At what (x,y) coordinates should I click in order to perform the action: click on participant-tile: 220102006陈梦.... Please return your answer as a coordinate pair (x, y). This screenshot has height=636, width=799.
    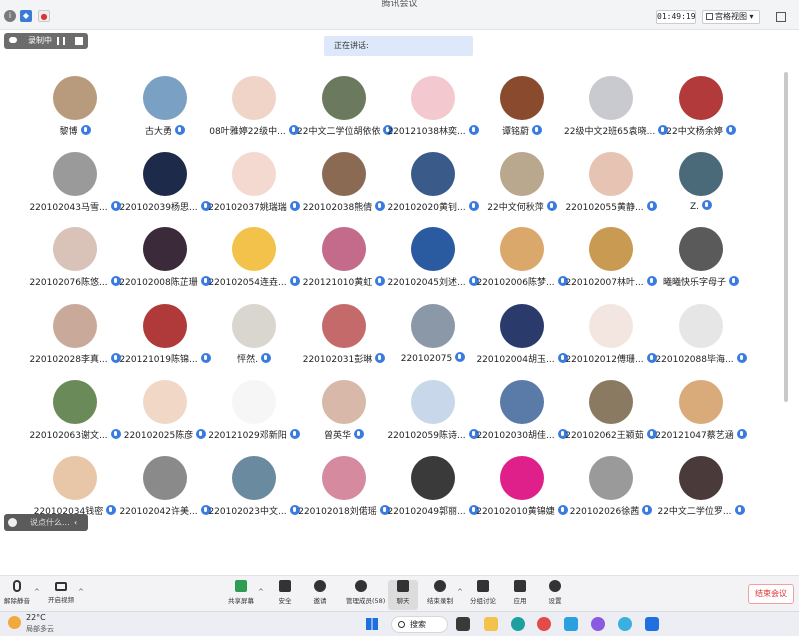
    Looking at the image, I should click on (521, 263).